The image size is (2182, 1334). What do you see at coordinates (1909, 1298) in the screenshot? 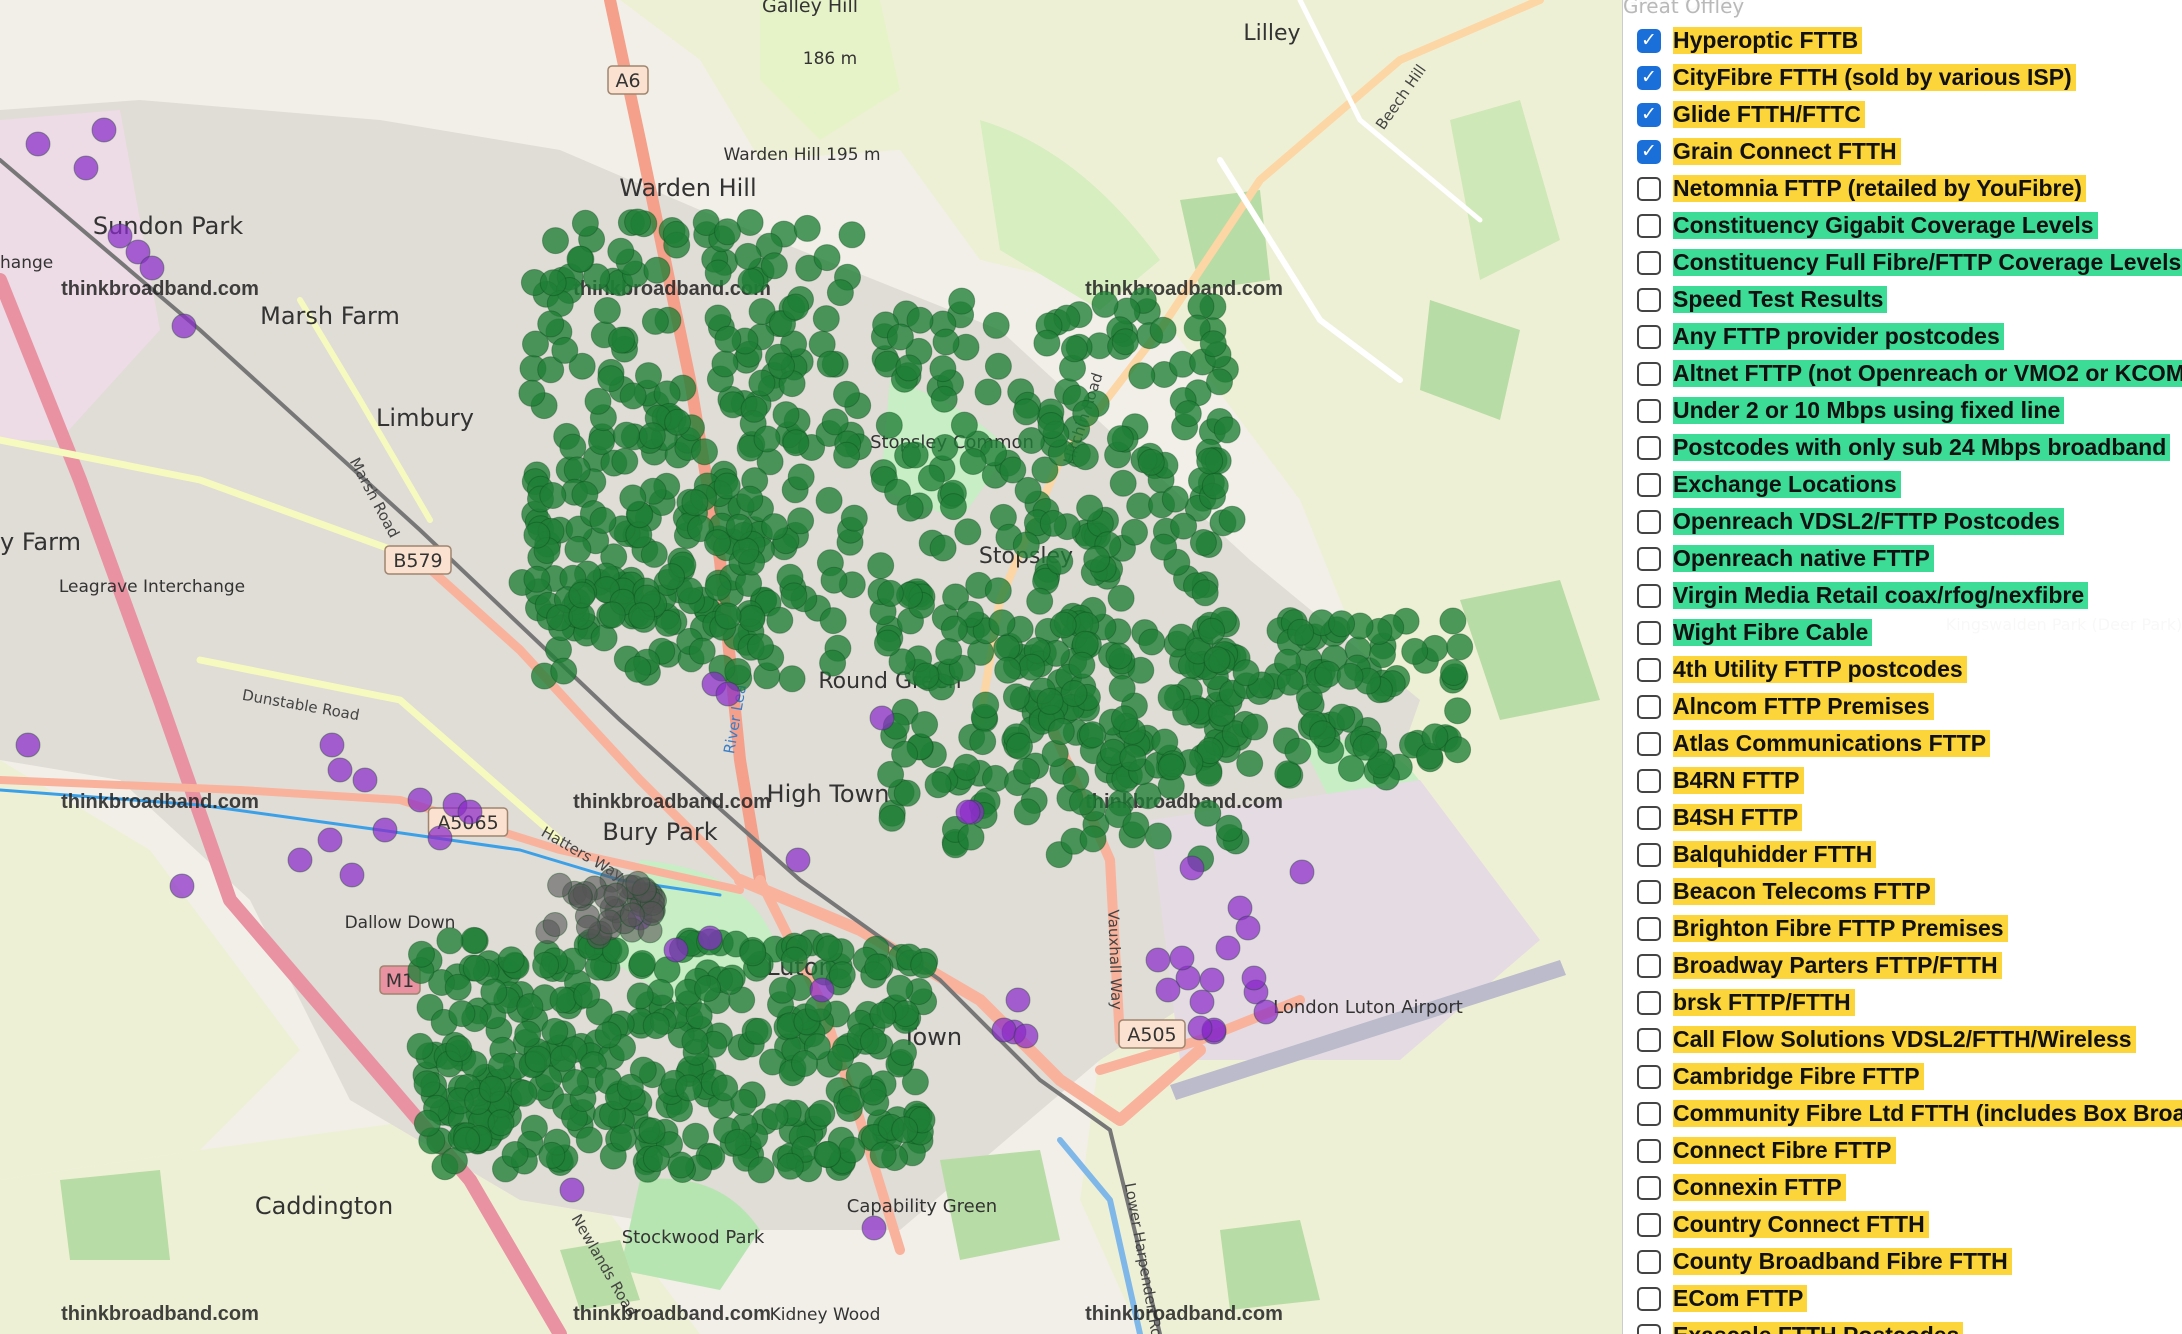
I see `layer-item: ECom FTTP` at bounding box center [1909, 1298].